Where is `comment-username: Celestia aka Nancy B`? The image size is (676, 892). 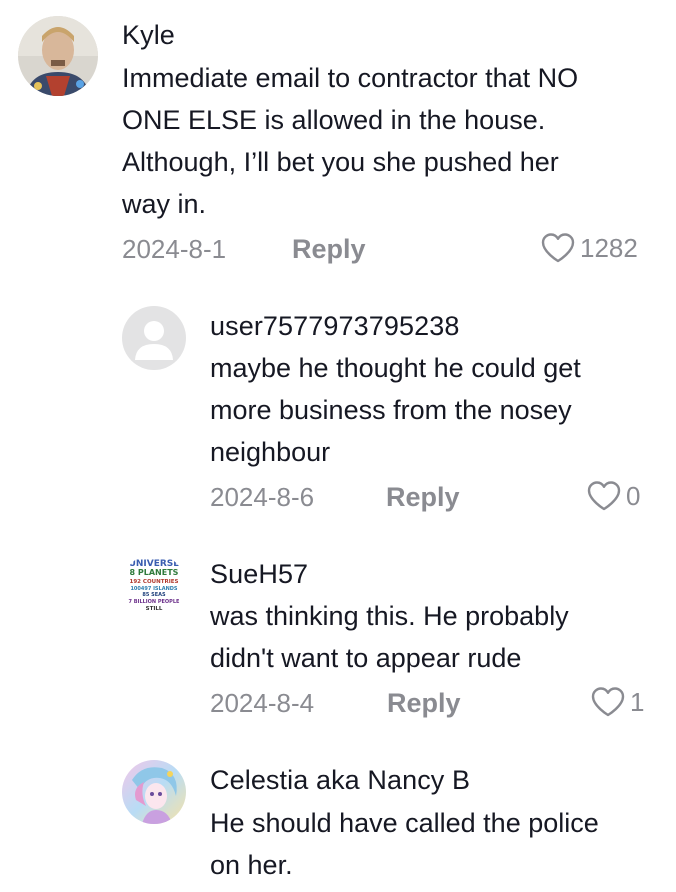 comment-username: Celestia aka Nancy B is located at coordinates (340, 780).